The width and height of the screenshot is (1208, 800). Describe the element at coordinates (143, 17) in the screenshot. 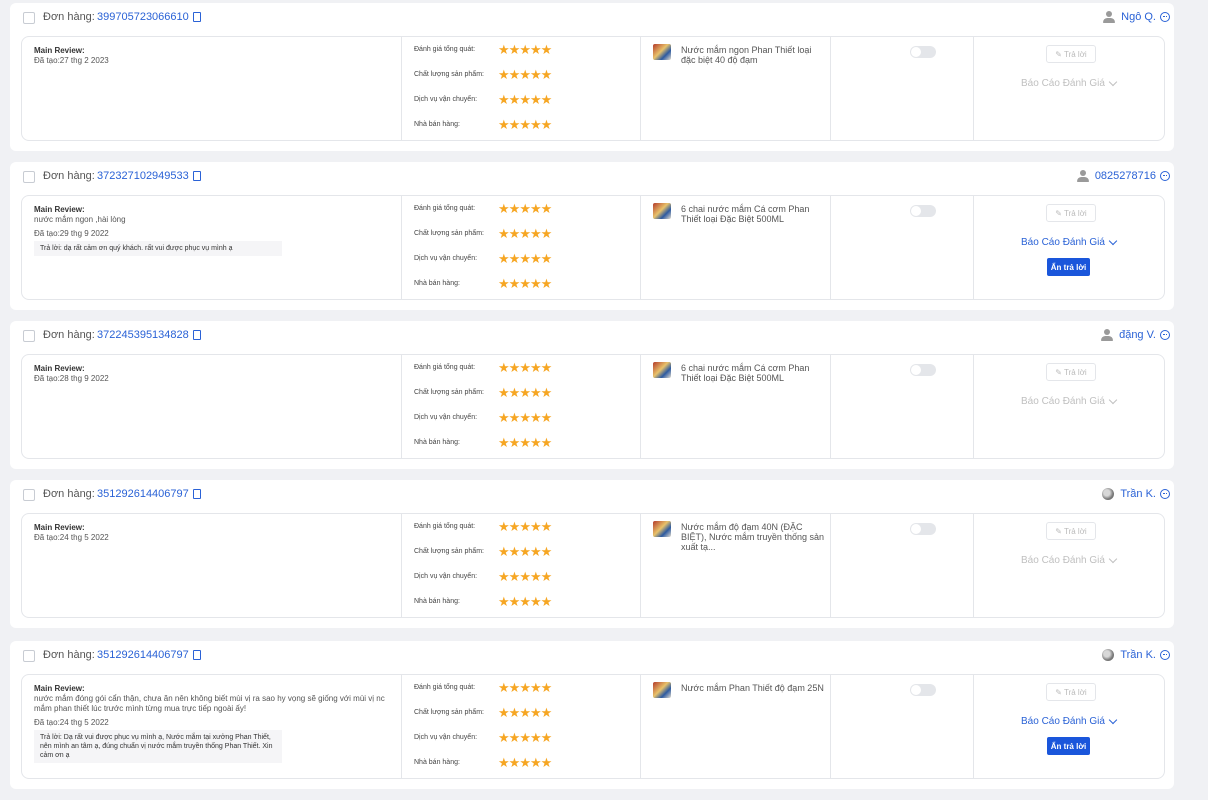

I see `order-id-link: 399705723066610` at that location.